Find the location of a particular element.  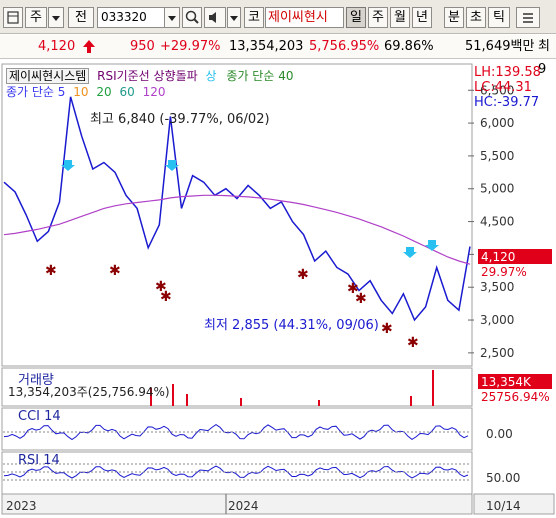

legend-up-label: 상 is located at coordinates (211, 76).